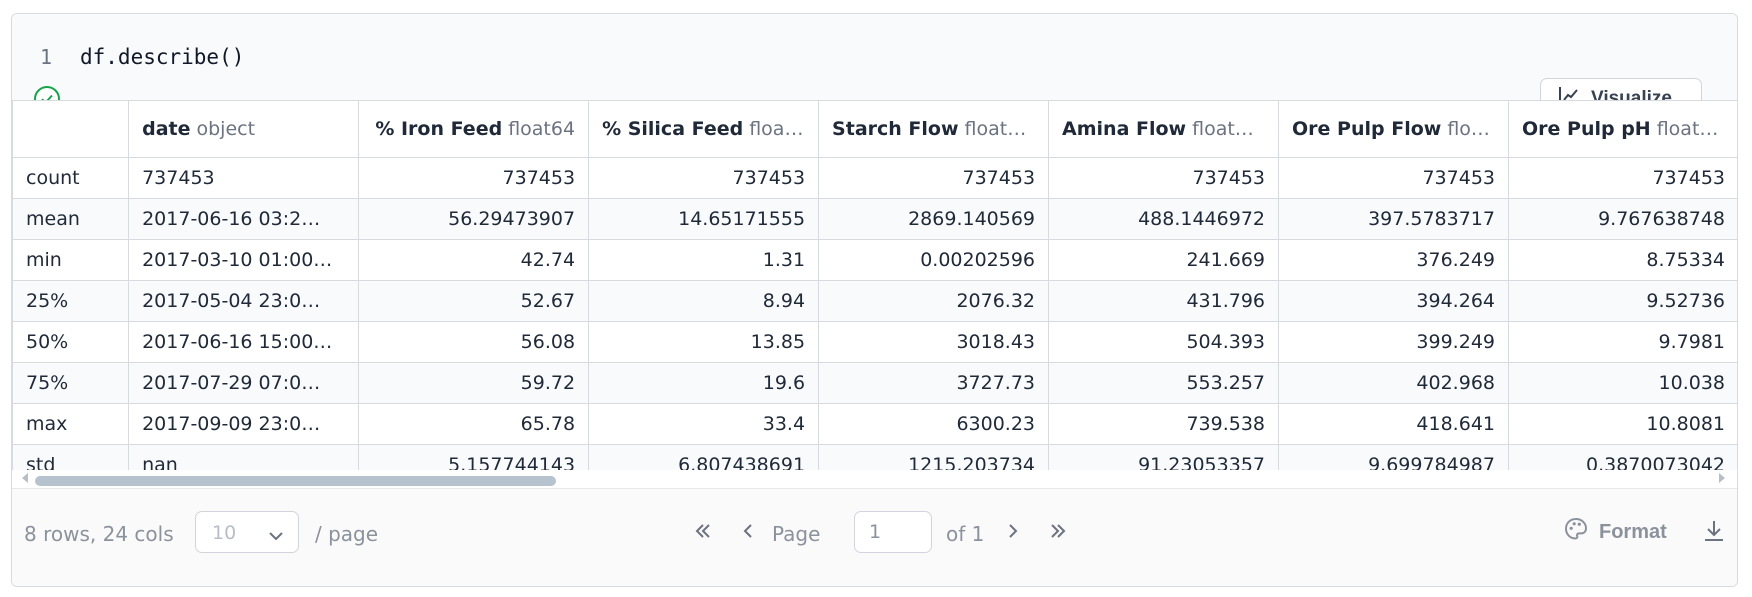 Image resolution: width=1752 pixels, height=597 pixels. Describe the element at coordinates (934, 458) in the screenshot. I see `table-cell: 1215.203734` at that location.